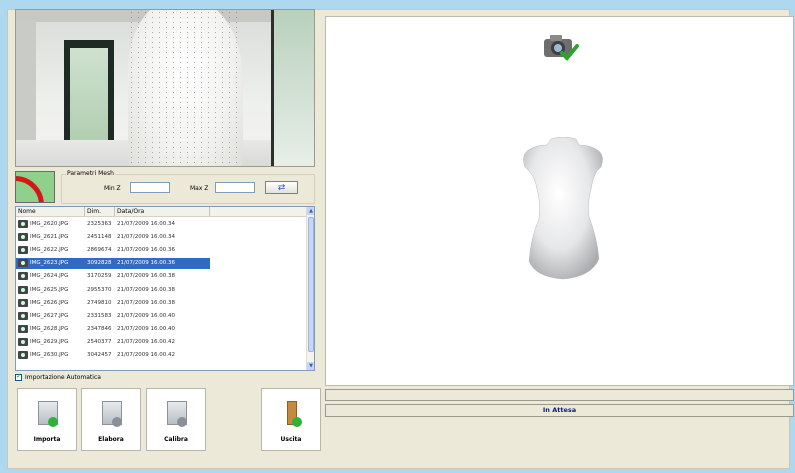  What do you see at coordinates (176, 439) in the screenshot?
I see `calibrate-label: Calibra` at bounding box center [176, 439].